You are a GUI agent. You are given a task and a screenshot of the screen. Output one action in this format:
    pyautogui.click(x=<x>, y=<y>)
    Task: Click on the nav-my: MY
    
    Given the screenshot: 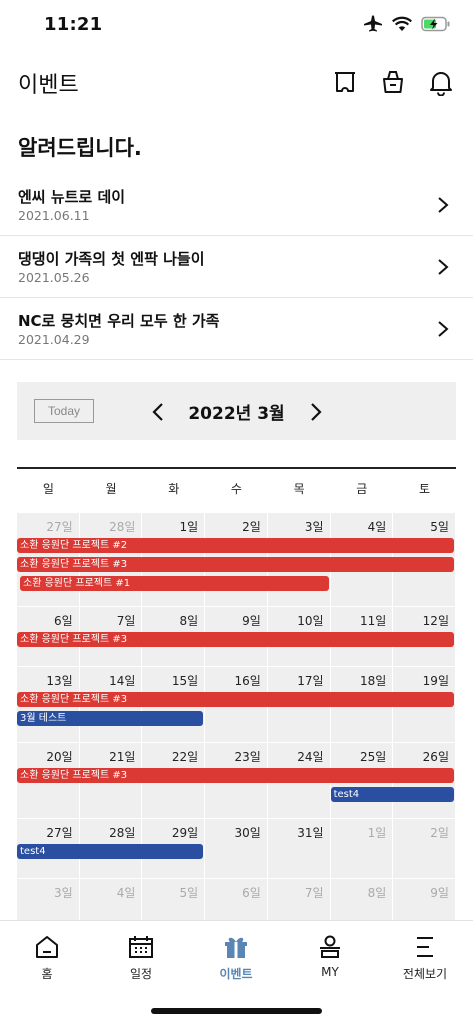 What is the action you would take?
    pyautogui.click(x=330, y=956)
    